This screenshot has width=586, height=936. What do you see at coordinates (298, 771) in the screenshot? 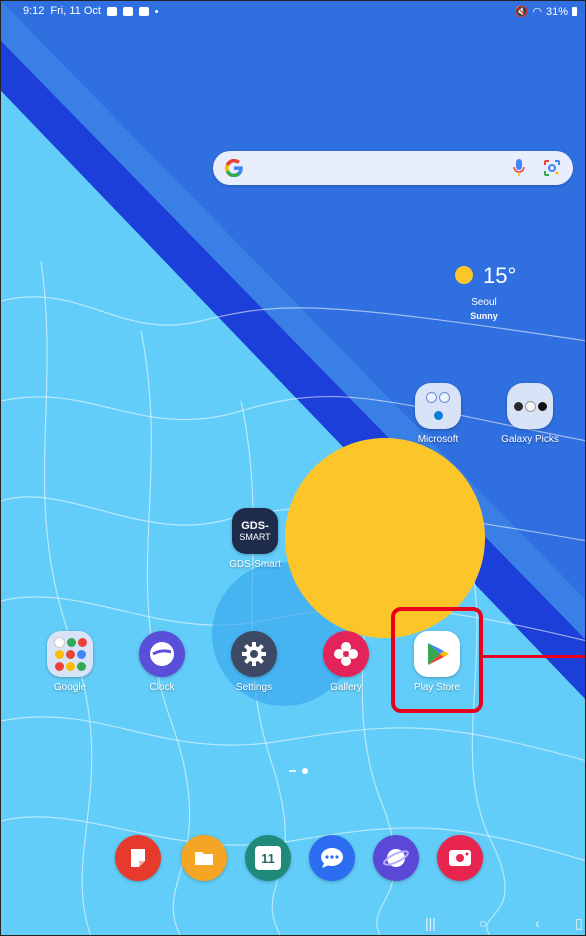
I see `page-indicator` at bounding box center [298, 771].